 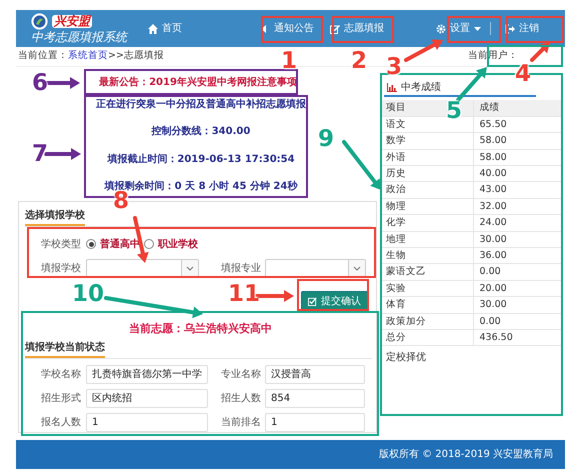 I want to click on countdown-line: 填报截止时间：2019-06-13 17:30:54, so click(x=201, y=159).